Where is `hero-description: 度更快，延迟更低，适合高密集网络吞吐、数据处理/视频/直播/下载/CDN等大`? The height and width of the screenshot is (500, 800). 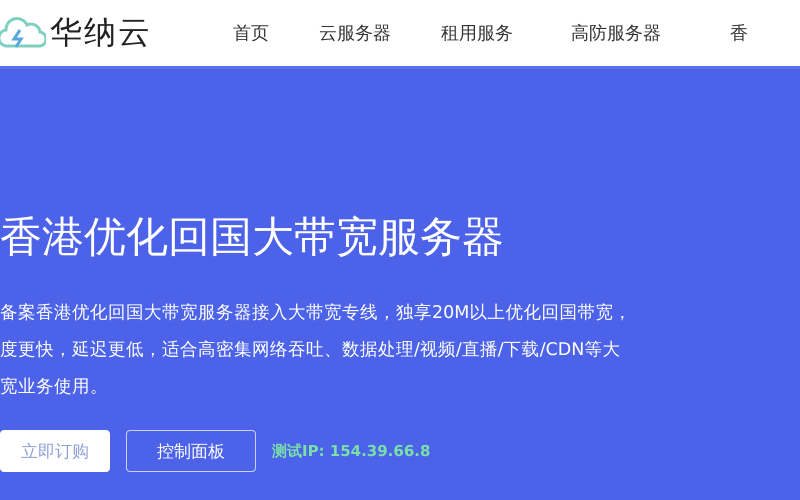 hero-description: 度更快，延迟更低，适合高密集网络吞吐、数据处理/视频/直播/下载/CDN等大 is located at coordinates (311, 350).